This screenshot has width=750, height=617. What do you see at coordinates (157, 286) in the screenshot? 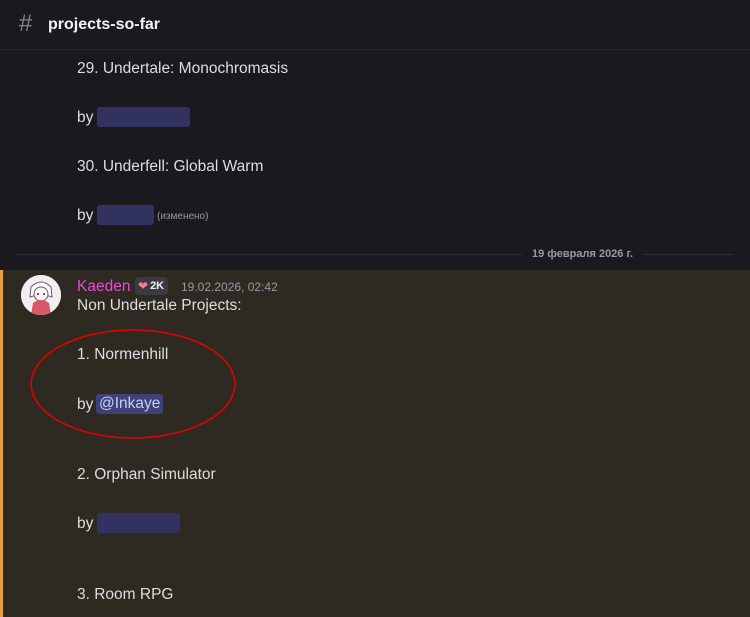
I see `badge-label: 2K` at bounding box center [157, 286].